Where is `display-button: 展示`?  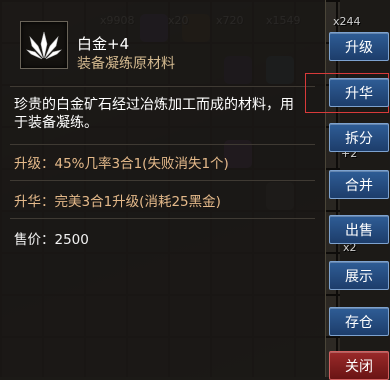 display-button: 展示 is located at coordinates (359, 275).